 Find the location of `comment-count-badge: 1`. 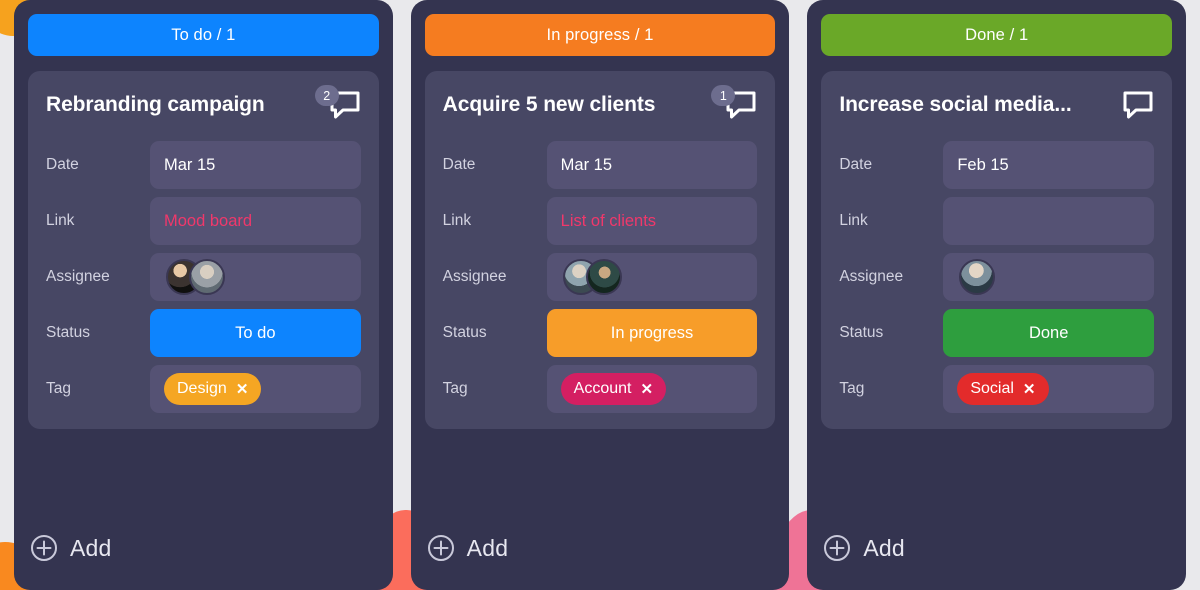

comment-count-badge: 1 is located at coordinates (723, 95).